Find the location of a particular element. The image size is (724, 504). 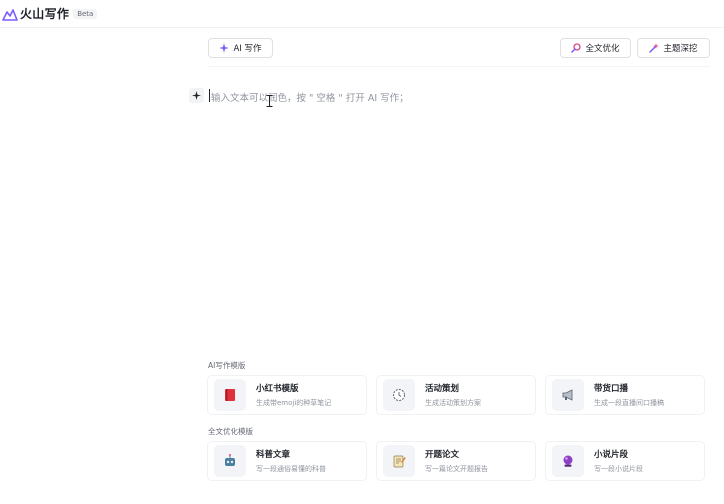

polish-label: 全文优化 is located at coordinates (602, 49).